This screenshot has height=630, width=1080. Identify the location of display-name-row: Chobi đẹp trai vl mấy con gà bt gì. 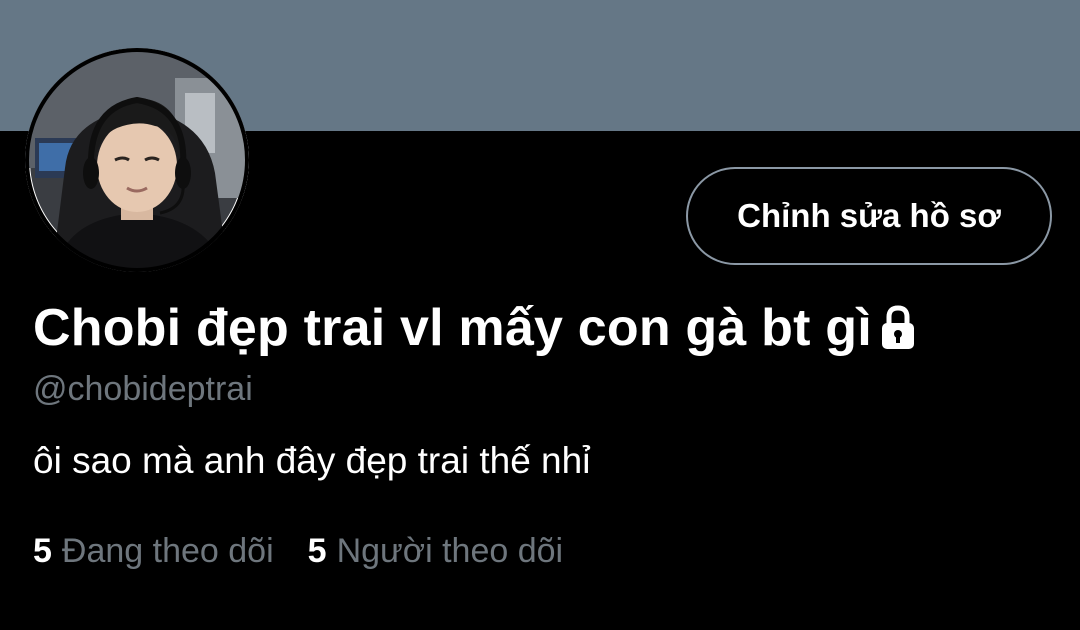
(475, 328).